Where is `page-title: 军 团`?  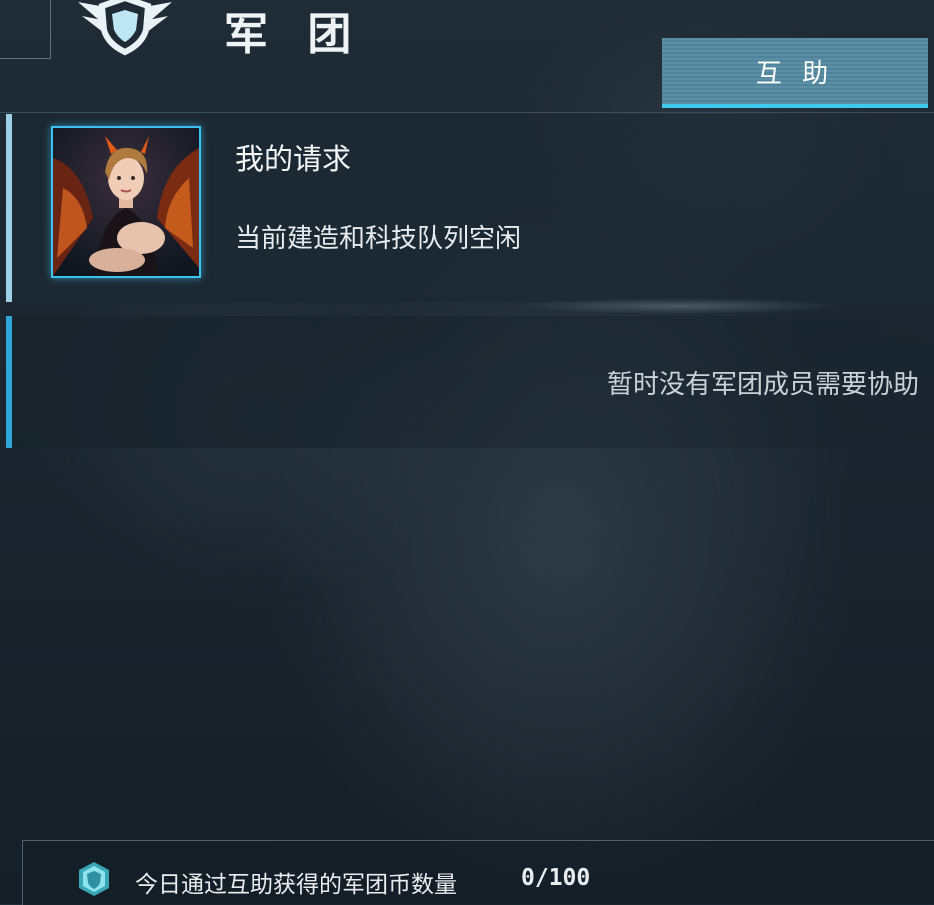 page-title: 军 团 is located at coordinates (294, 34).